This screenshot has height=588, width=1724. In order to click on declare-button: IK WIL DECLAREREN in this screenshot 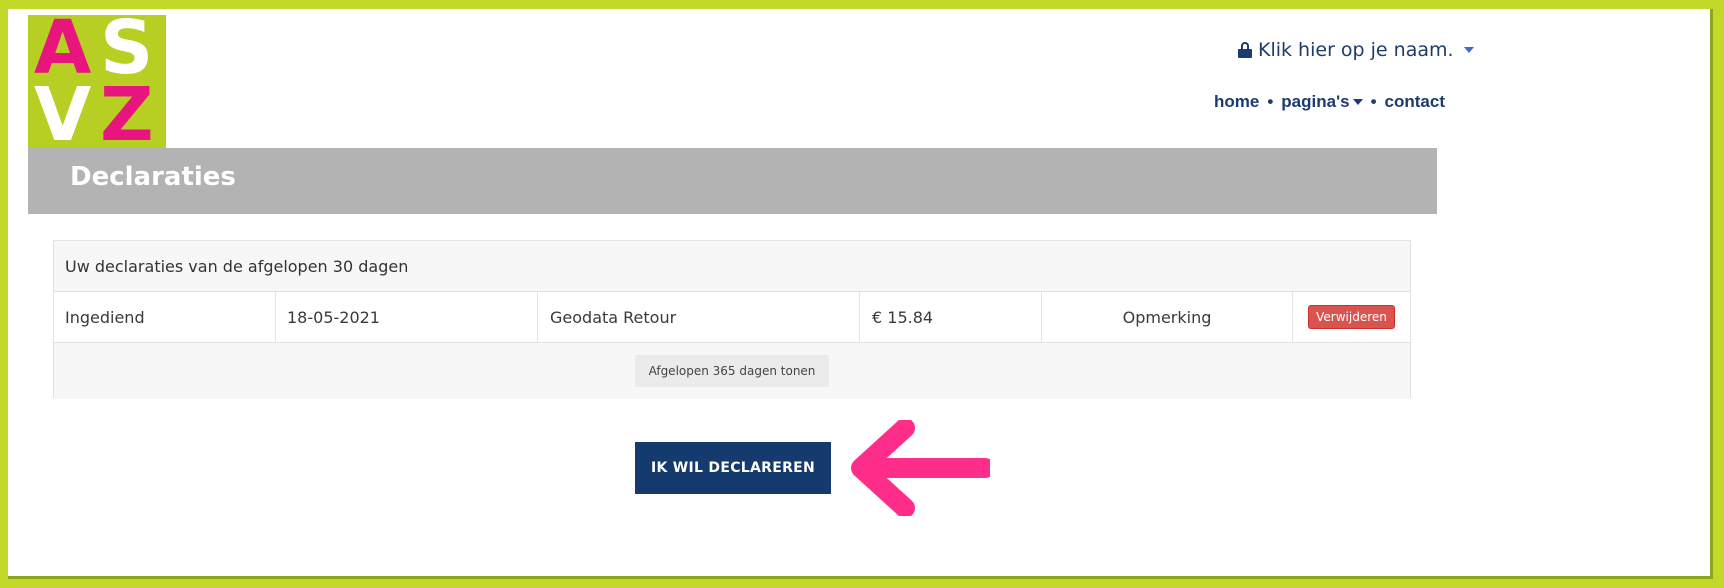, I will do `click(733, 468)`.